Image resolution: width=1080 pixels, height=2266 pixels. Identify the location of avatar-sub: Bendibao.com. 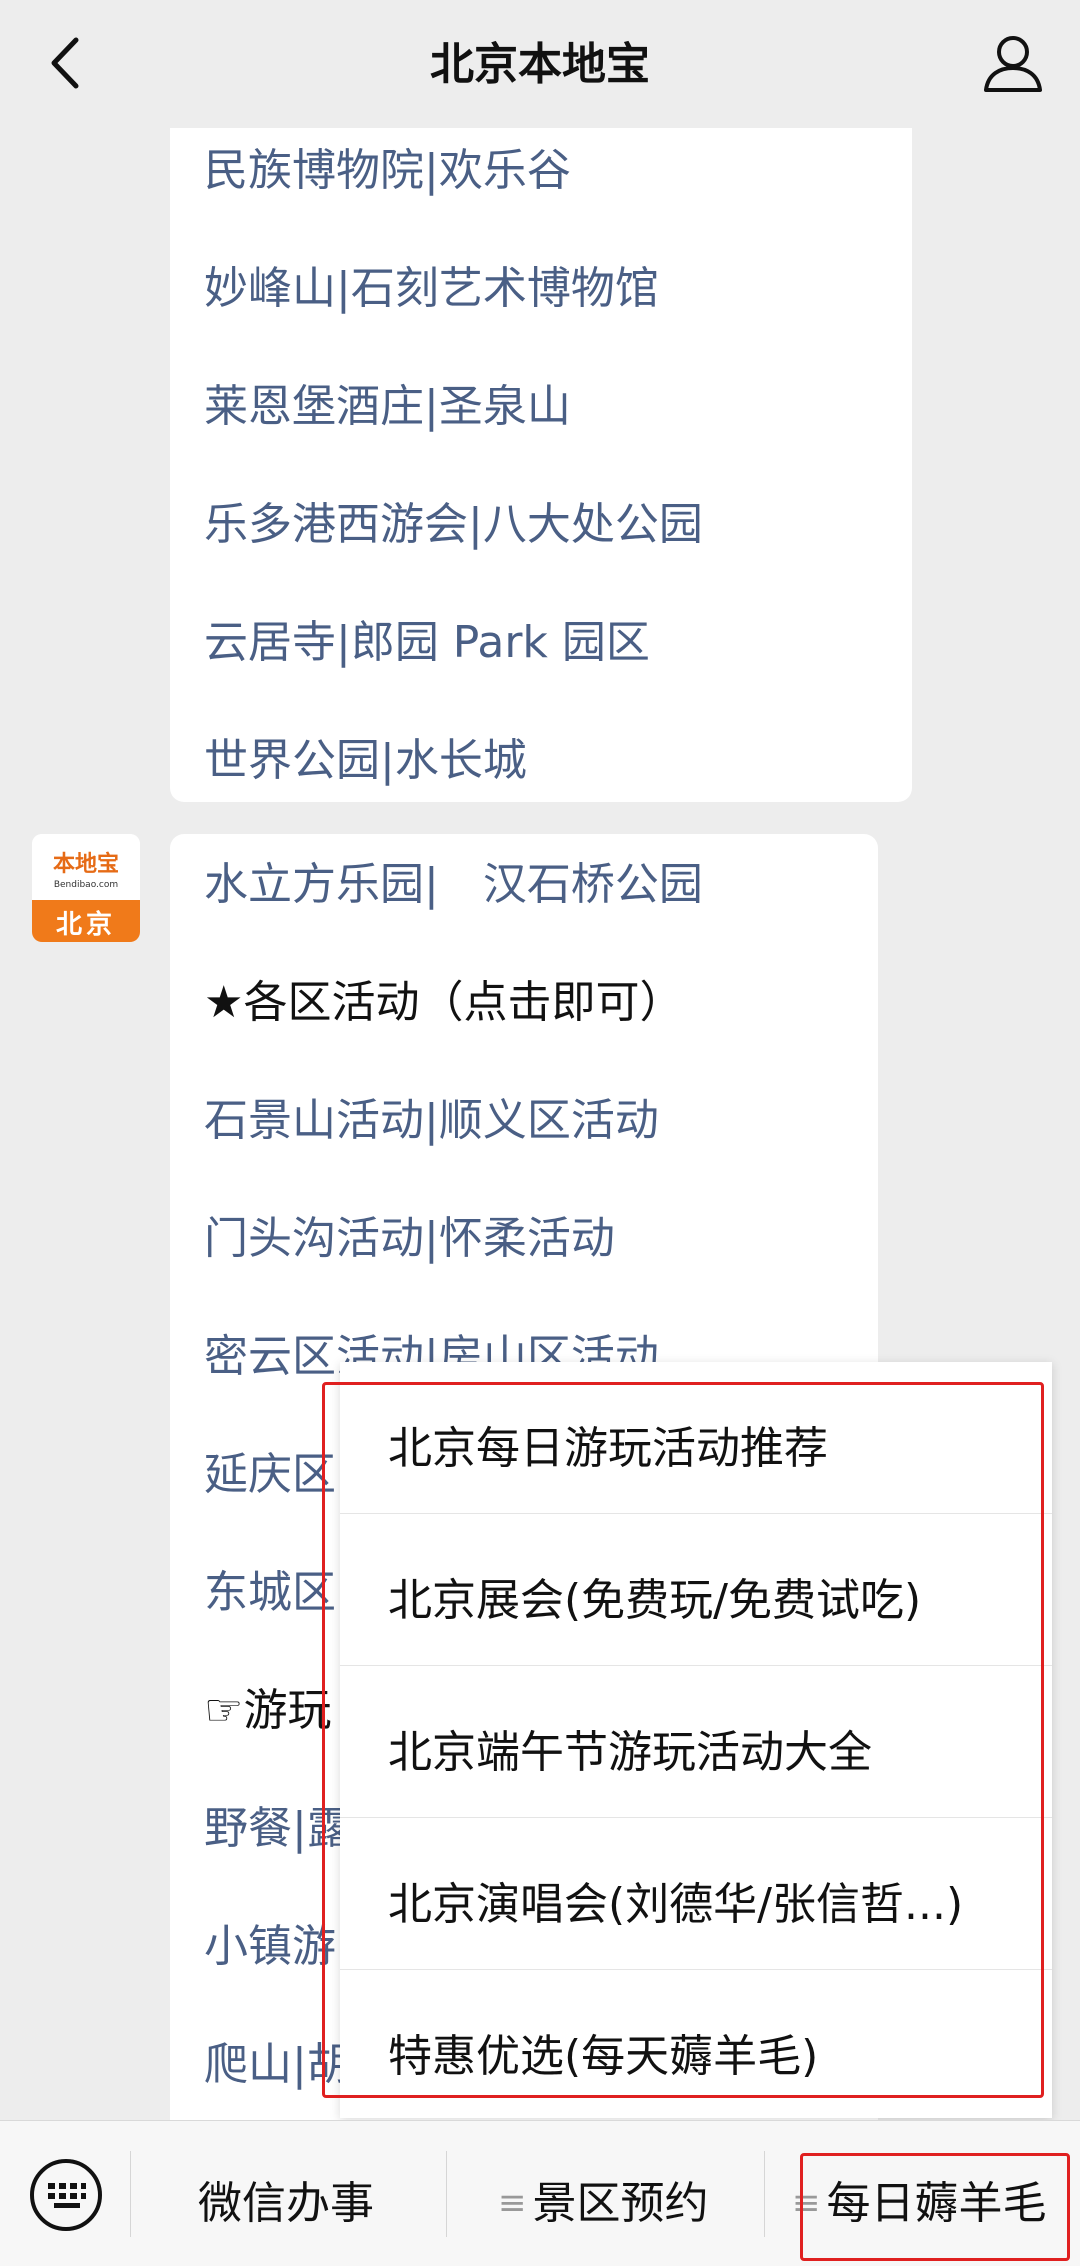
(86, 885).